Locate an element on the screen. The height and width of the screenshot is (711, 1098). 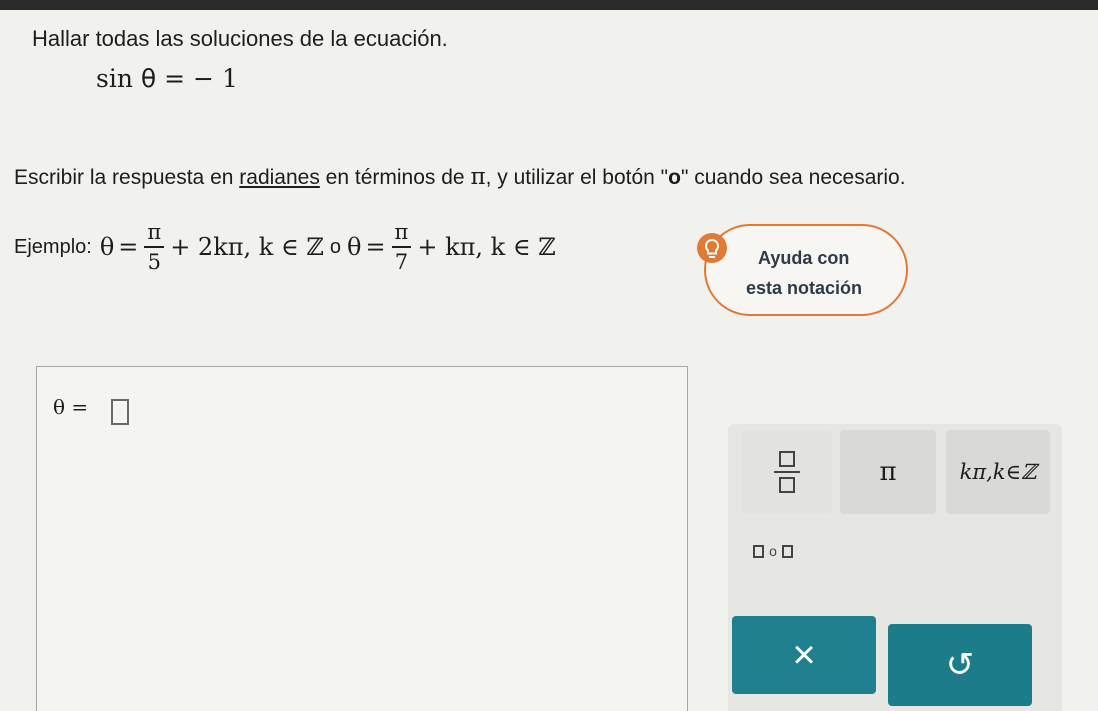
clear-button: × is located at coordinates (804, 655).